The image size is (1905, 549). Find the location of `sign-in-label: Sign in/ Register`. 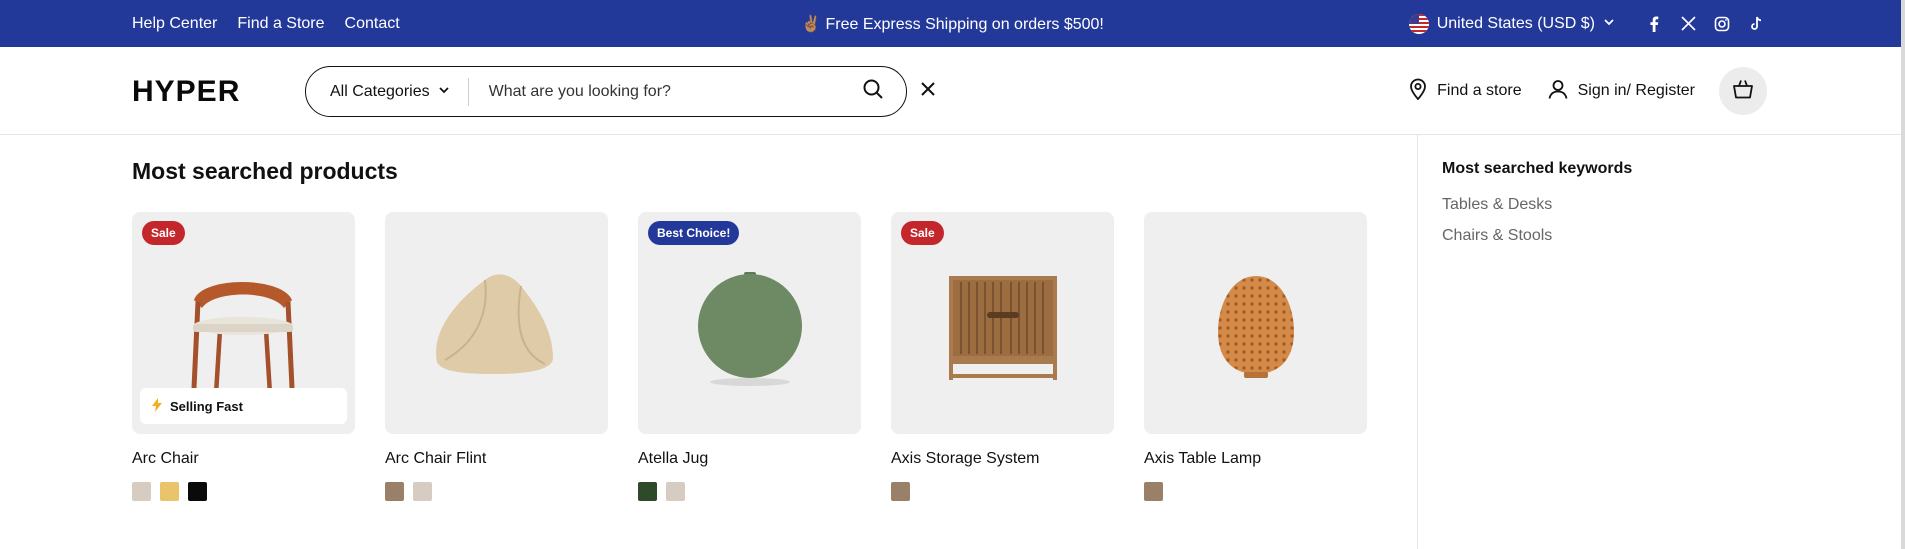

sign-in-label: Sign in/ Register is located at coordinates (1636, 90).